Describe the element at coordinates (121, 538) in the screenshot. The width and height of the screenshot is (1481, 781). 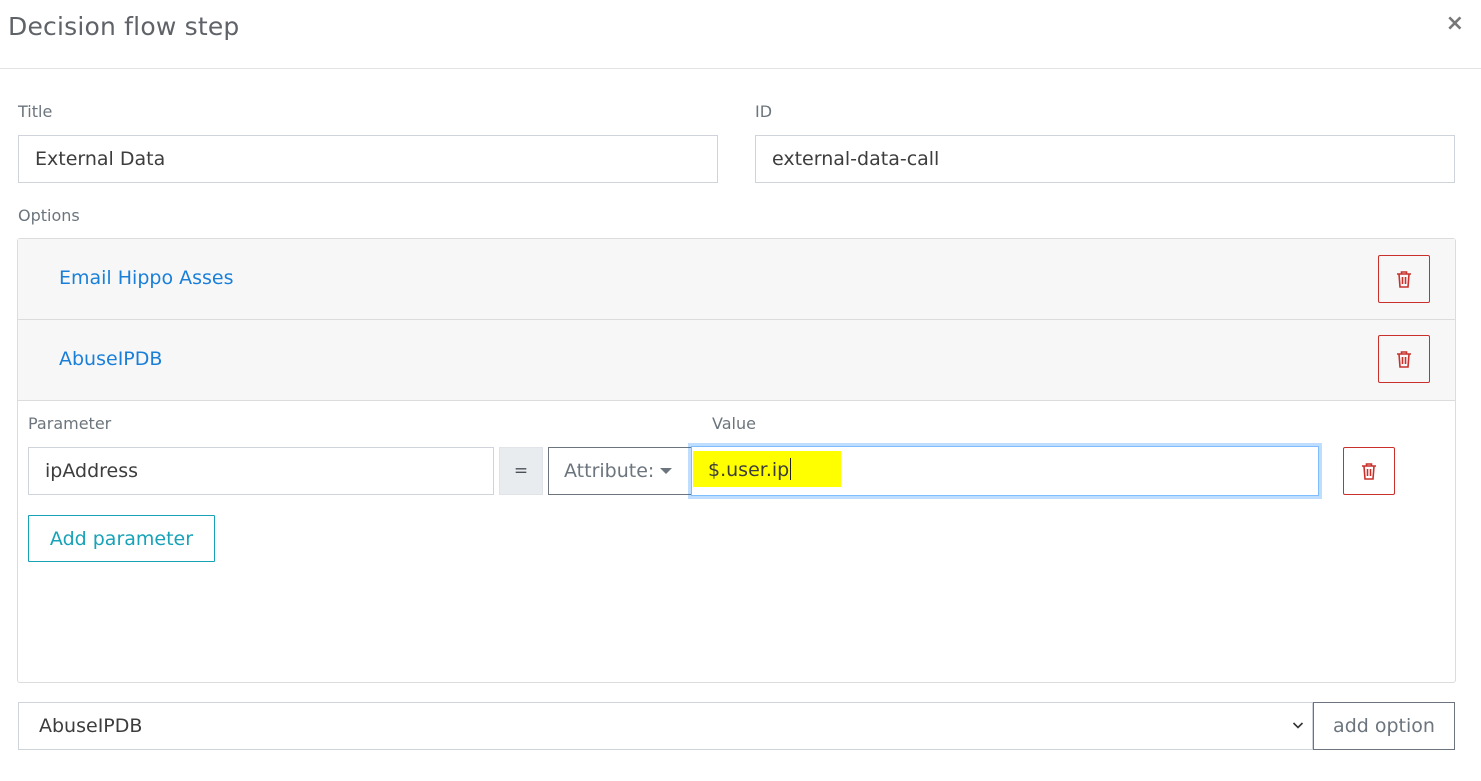
I see `add-parameter-button: Add parameter` at that location.